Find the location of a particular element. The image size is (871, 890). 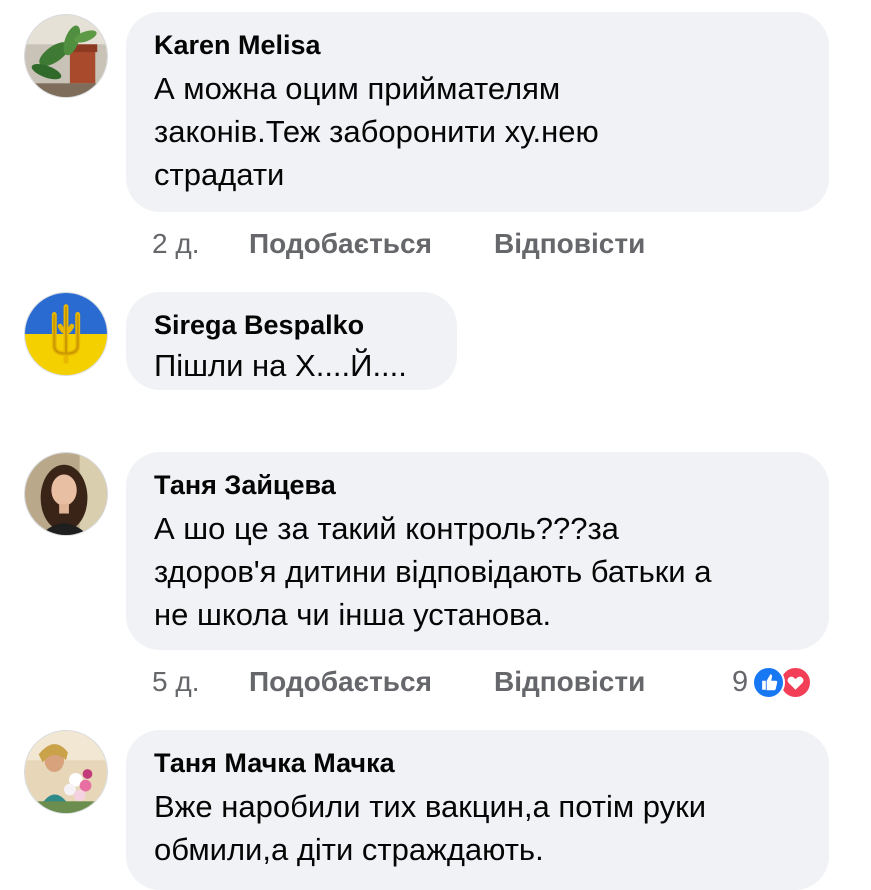

comment-author-name: Таня Зайцева is located at coordinates (477, 485).